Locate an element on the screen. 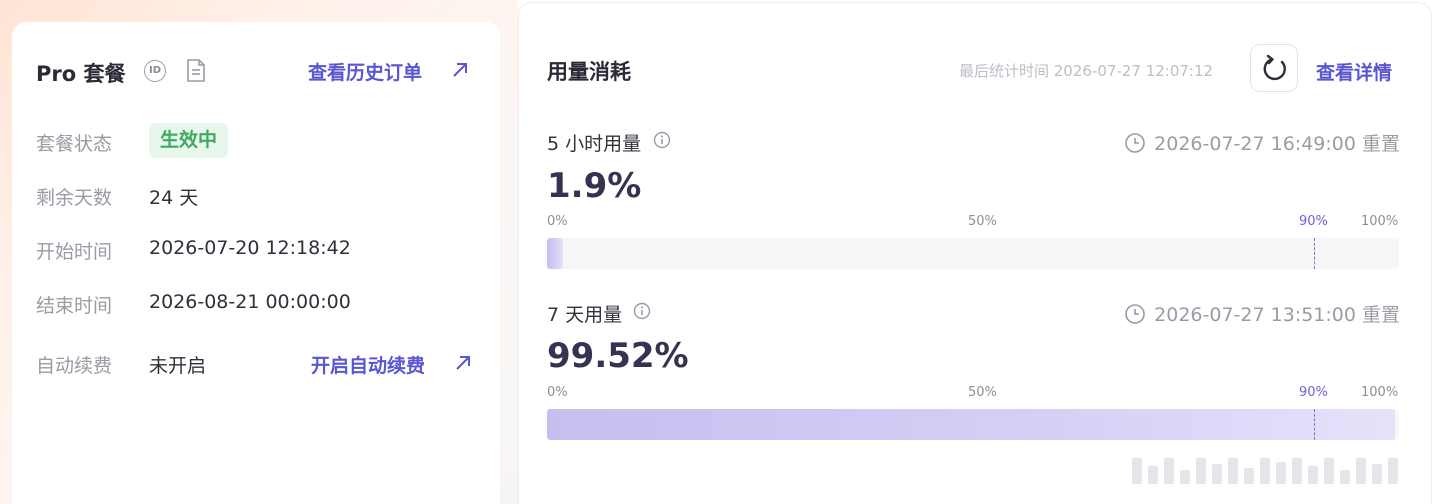  seven-day-reset-time: 2026-07-27 13:51:00 重置 is located at coordinates (1277, 315).